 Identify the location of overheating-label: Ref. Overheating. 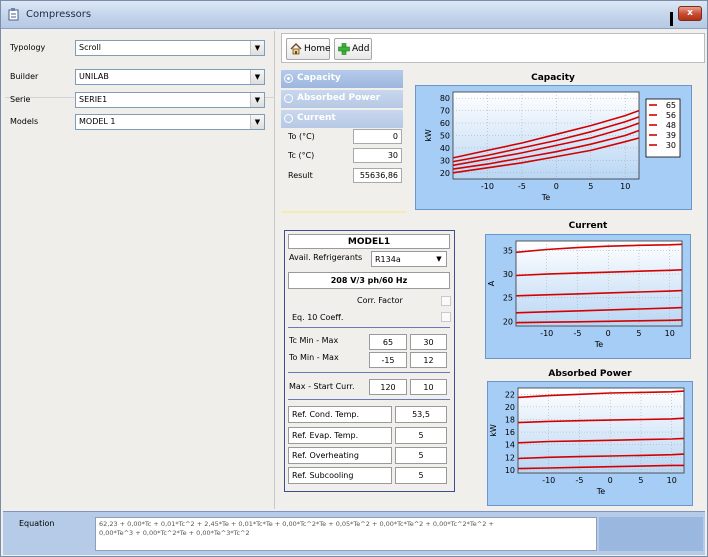
(340, 455).